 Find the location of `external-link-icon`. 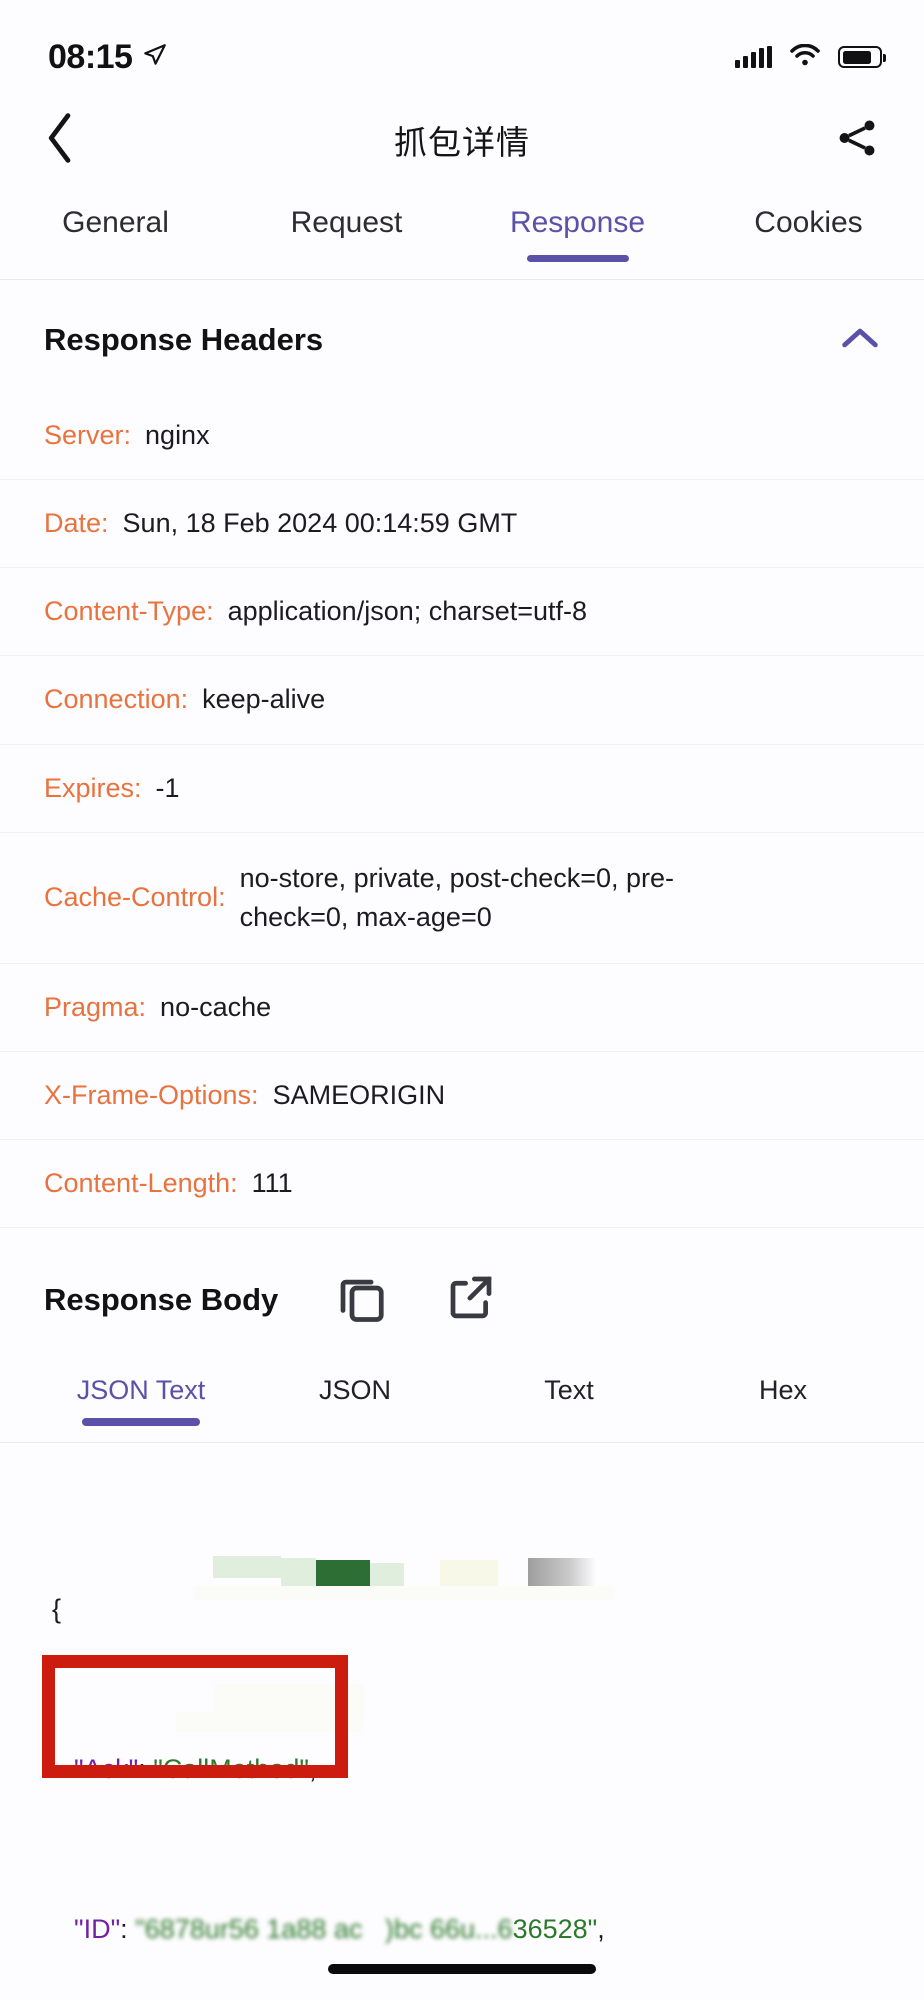

external-link-icon is located at coordinates (471, 1299).